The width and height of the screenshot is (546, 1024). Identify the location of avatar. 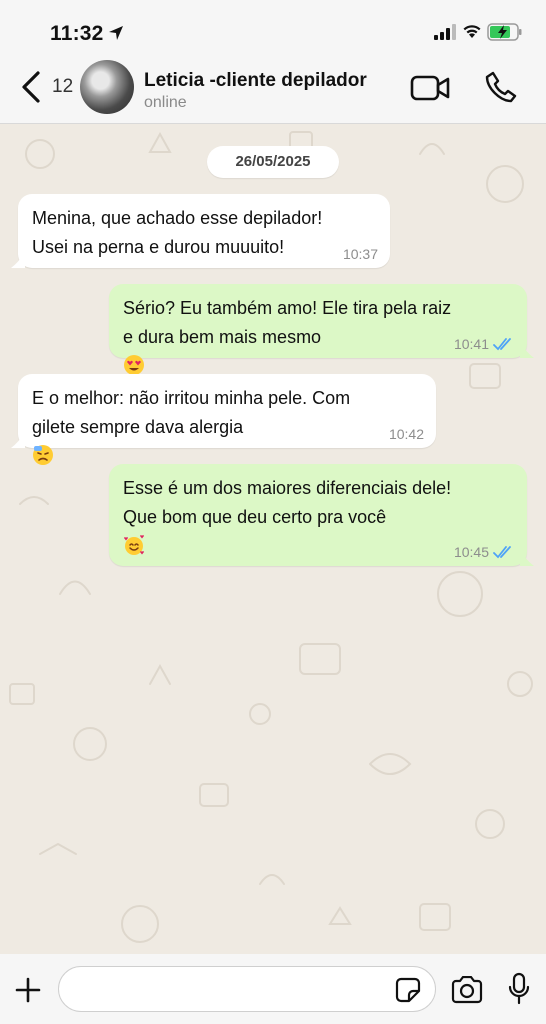
(107, 87).